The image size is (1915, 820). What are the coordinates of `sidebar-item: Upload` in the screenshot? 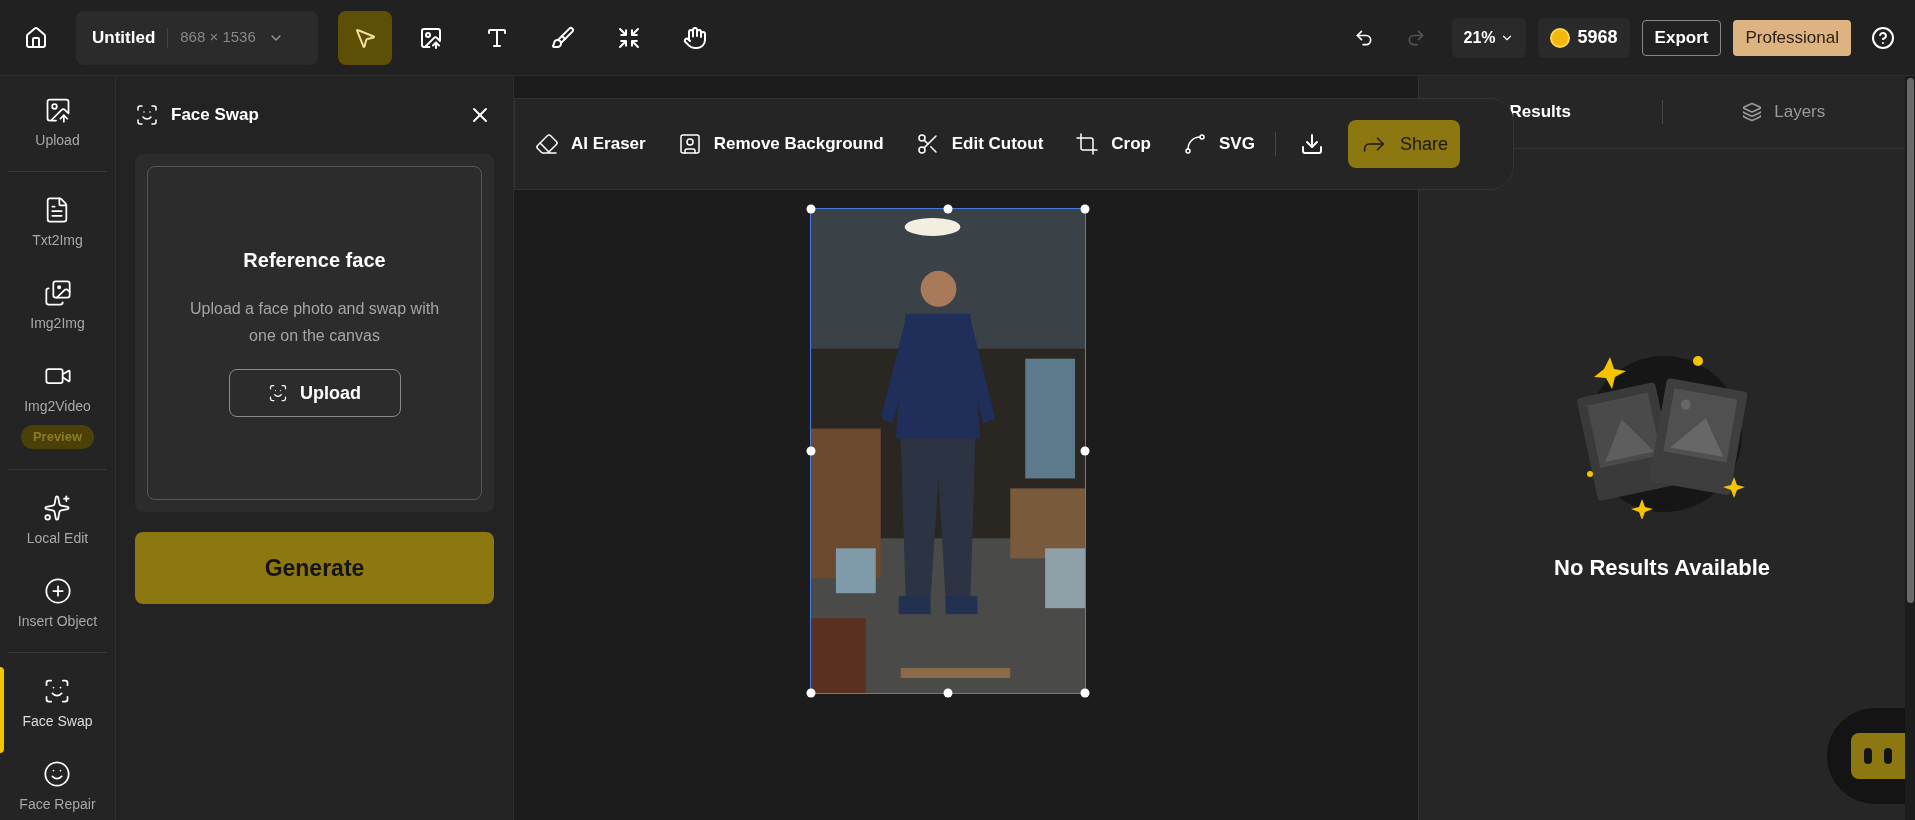 It's located at (57, 123).